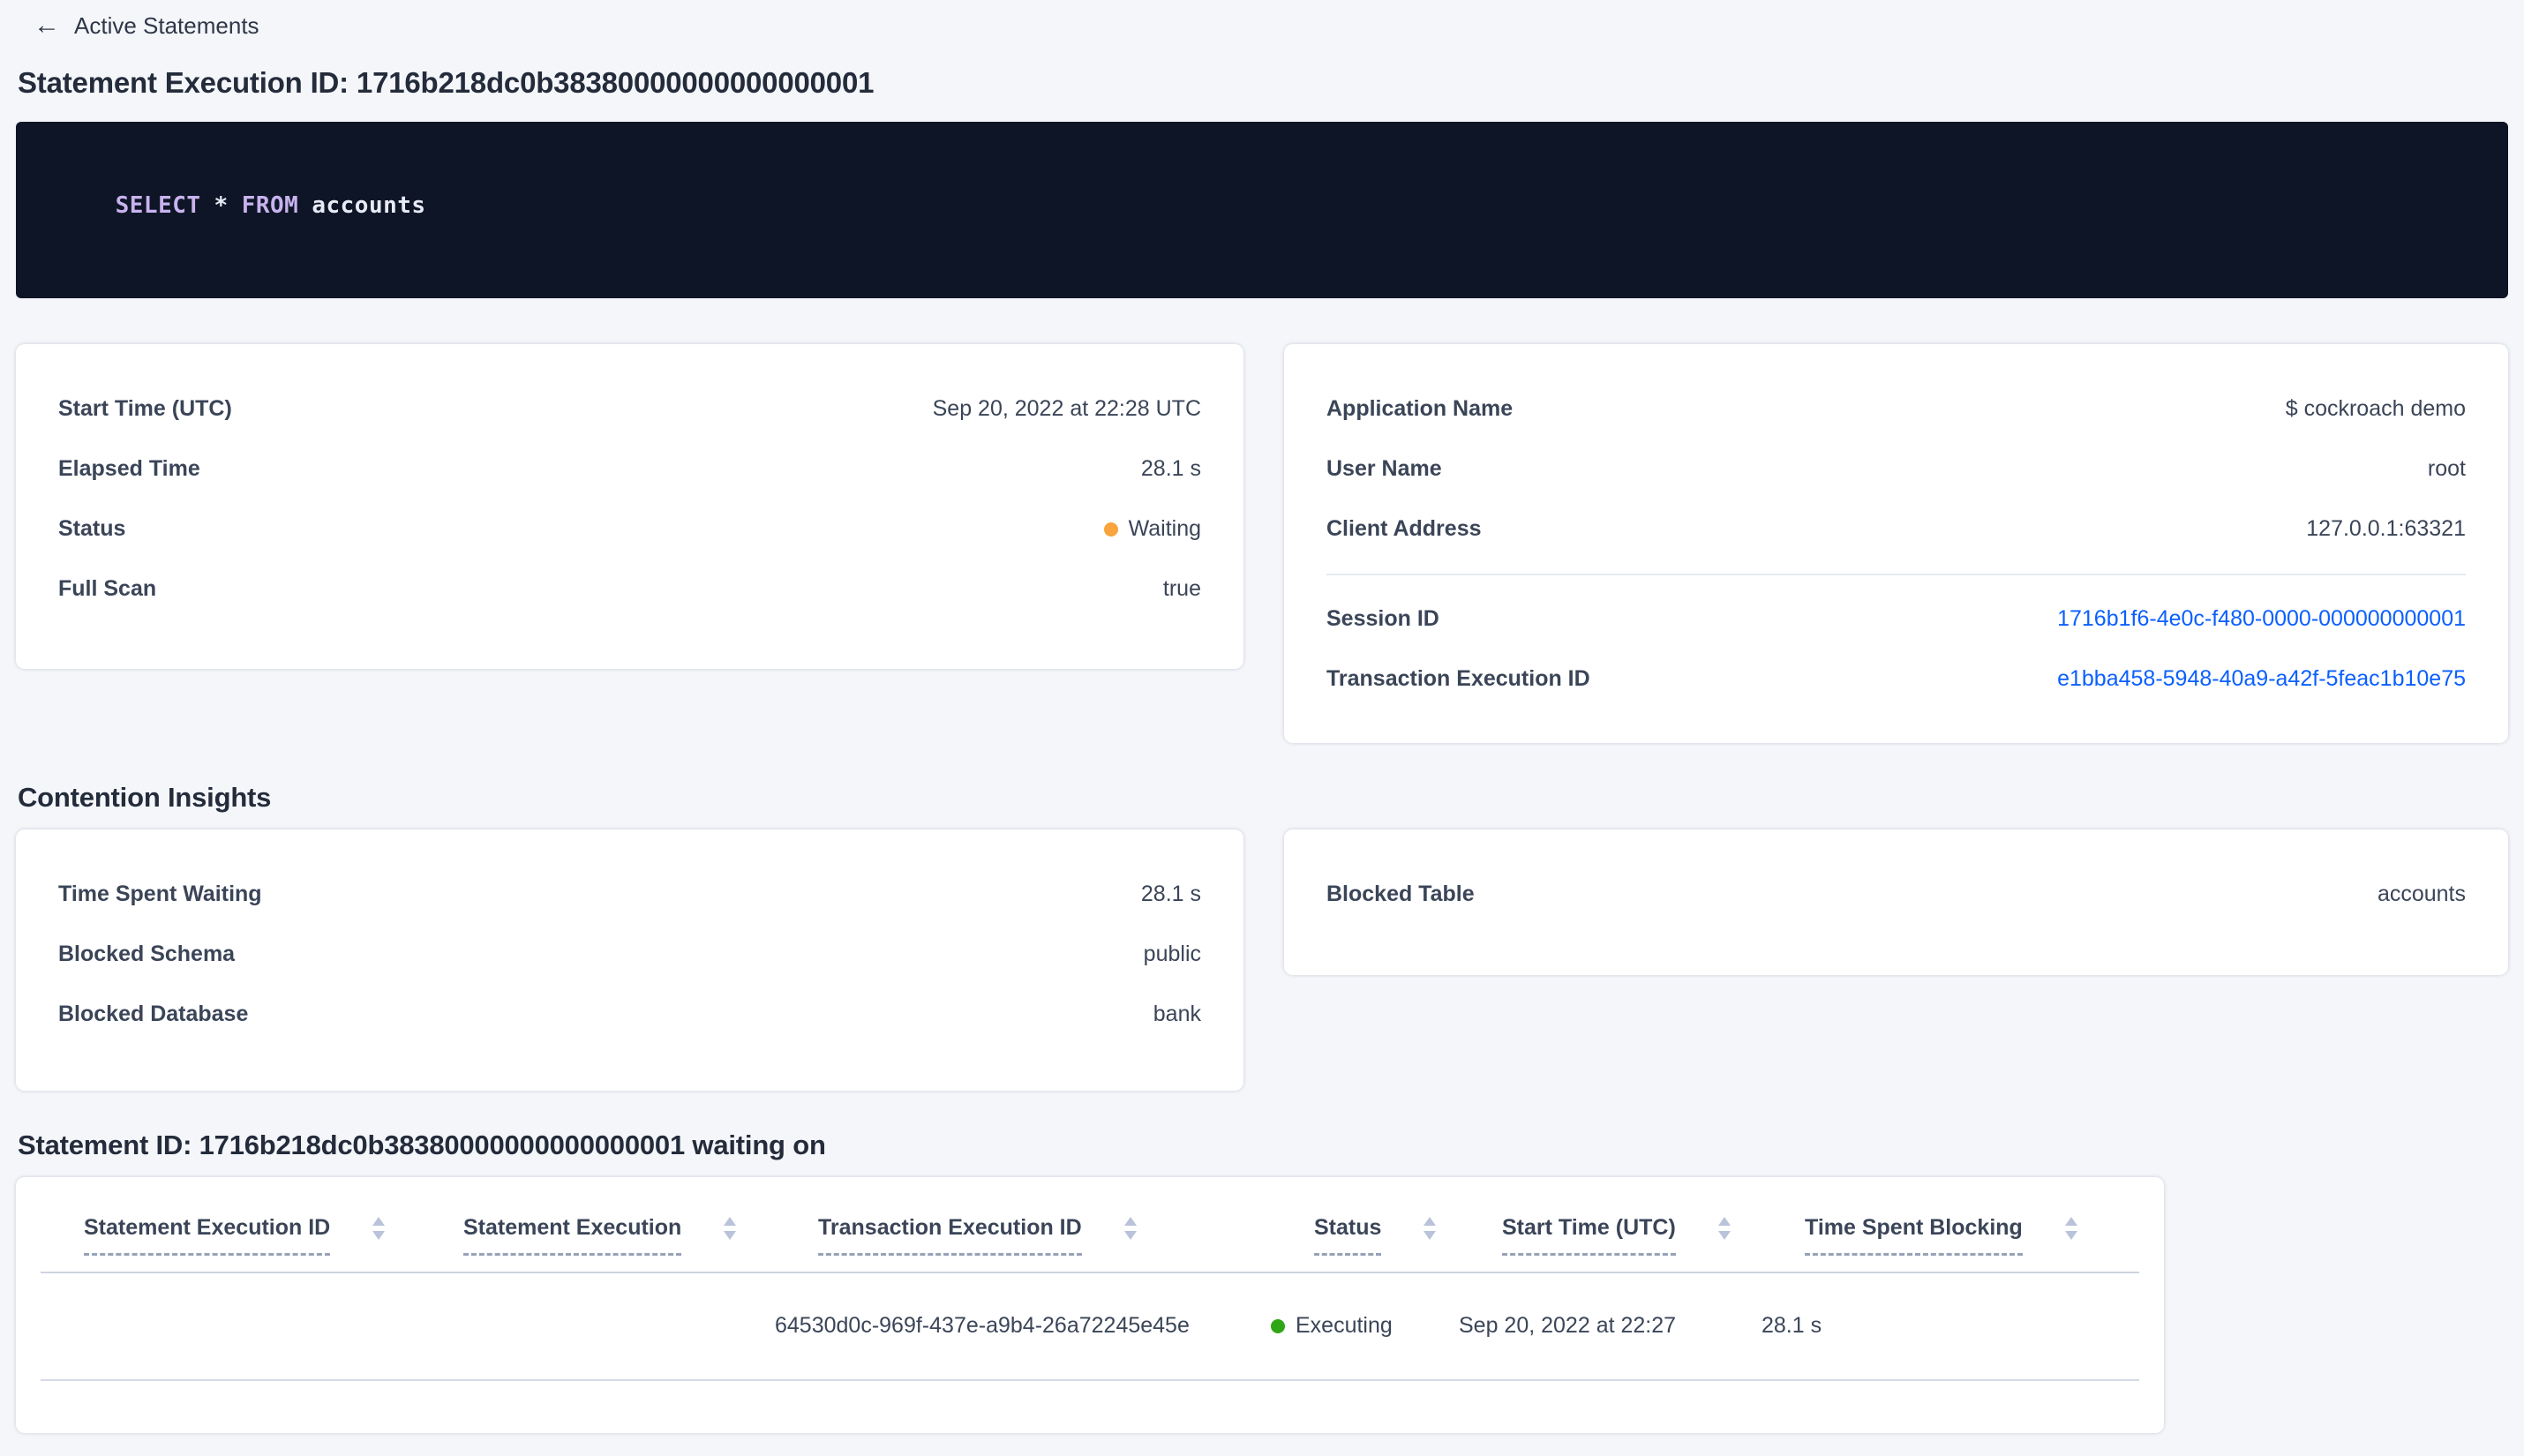 The height and width of the screenshot is (1456, 2524). What do you see at coordinates (1404, 528) in the screenshot?
I see `client-address-label: Client Address` at bounding box center [1404, 528].